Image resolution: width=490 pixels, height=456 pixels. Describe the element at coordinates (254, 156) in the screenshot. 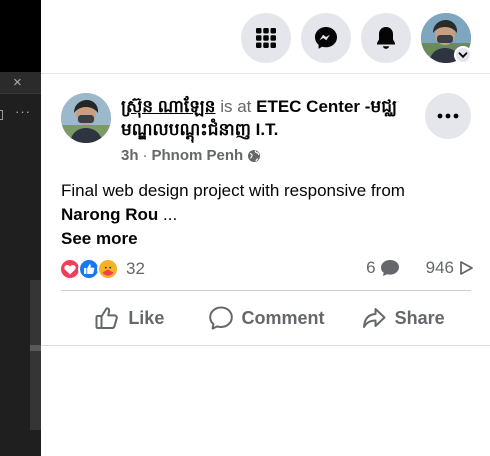

I see `globe-icon` at that location.